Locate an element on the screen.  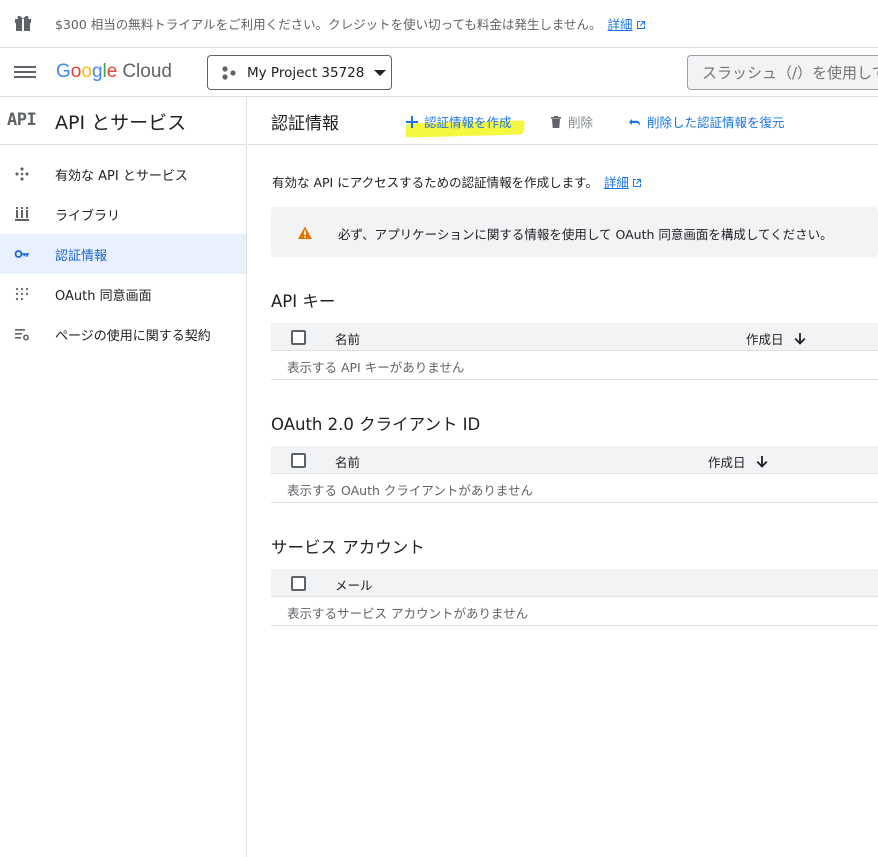
project-picker: My Project 35728 is located at coordinates (299, 72).